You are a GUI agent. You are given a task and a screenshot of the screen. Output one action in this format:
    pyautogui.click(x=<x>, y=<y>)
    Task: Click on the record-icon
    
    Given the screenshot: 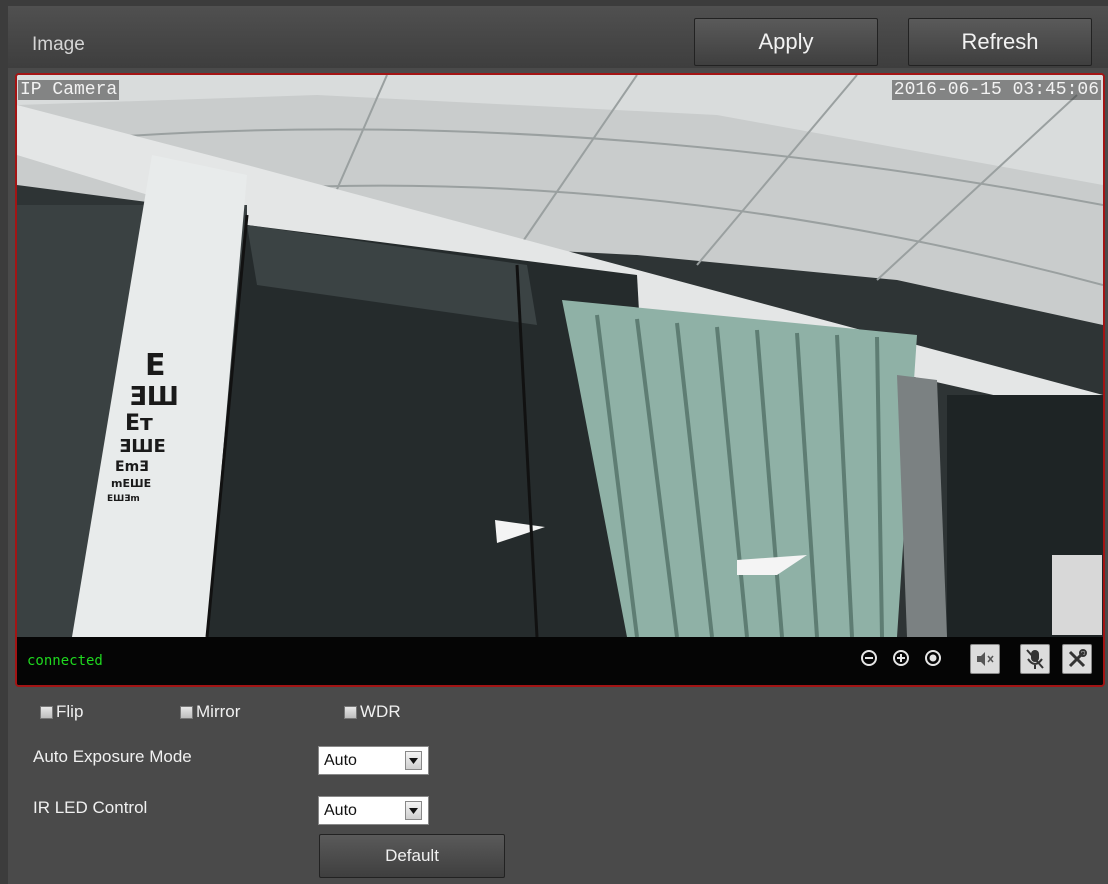 What is the action you would take?
    pyautogui.click(x=933, y=658)
    